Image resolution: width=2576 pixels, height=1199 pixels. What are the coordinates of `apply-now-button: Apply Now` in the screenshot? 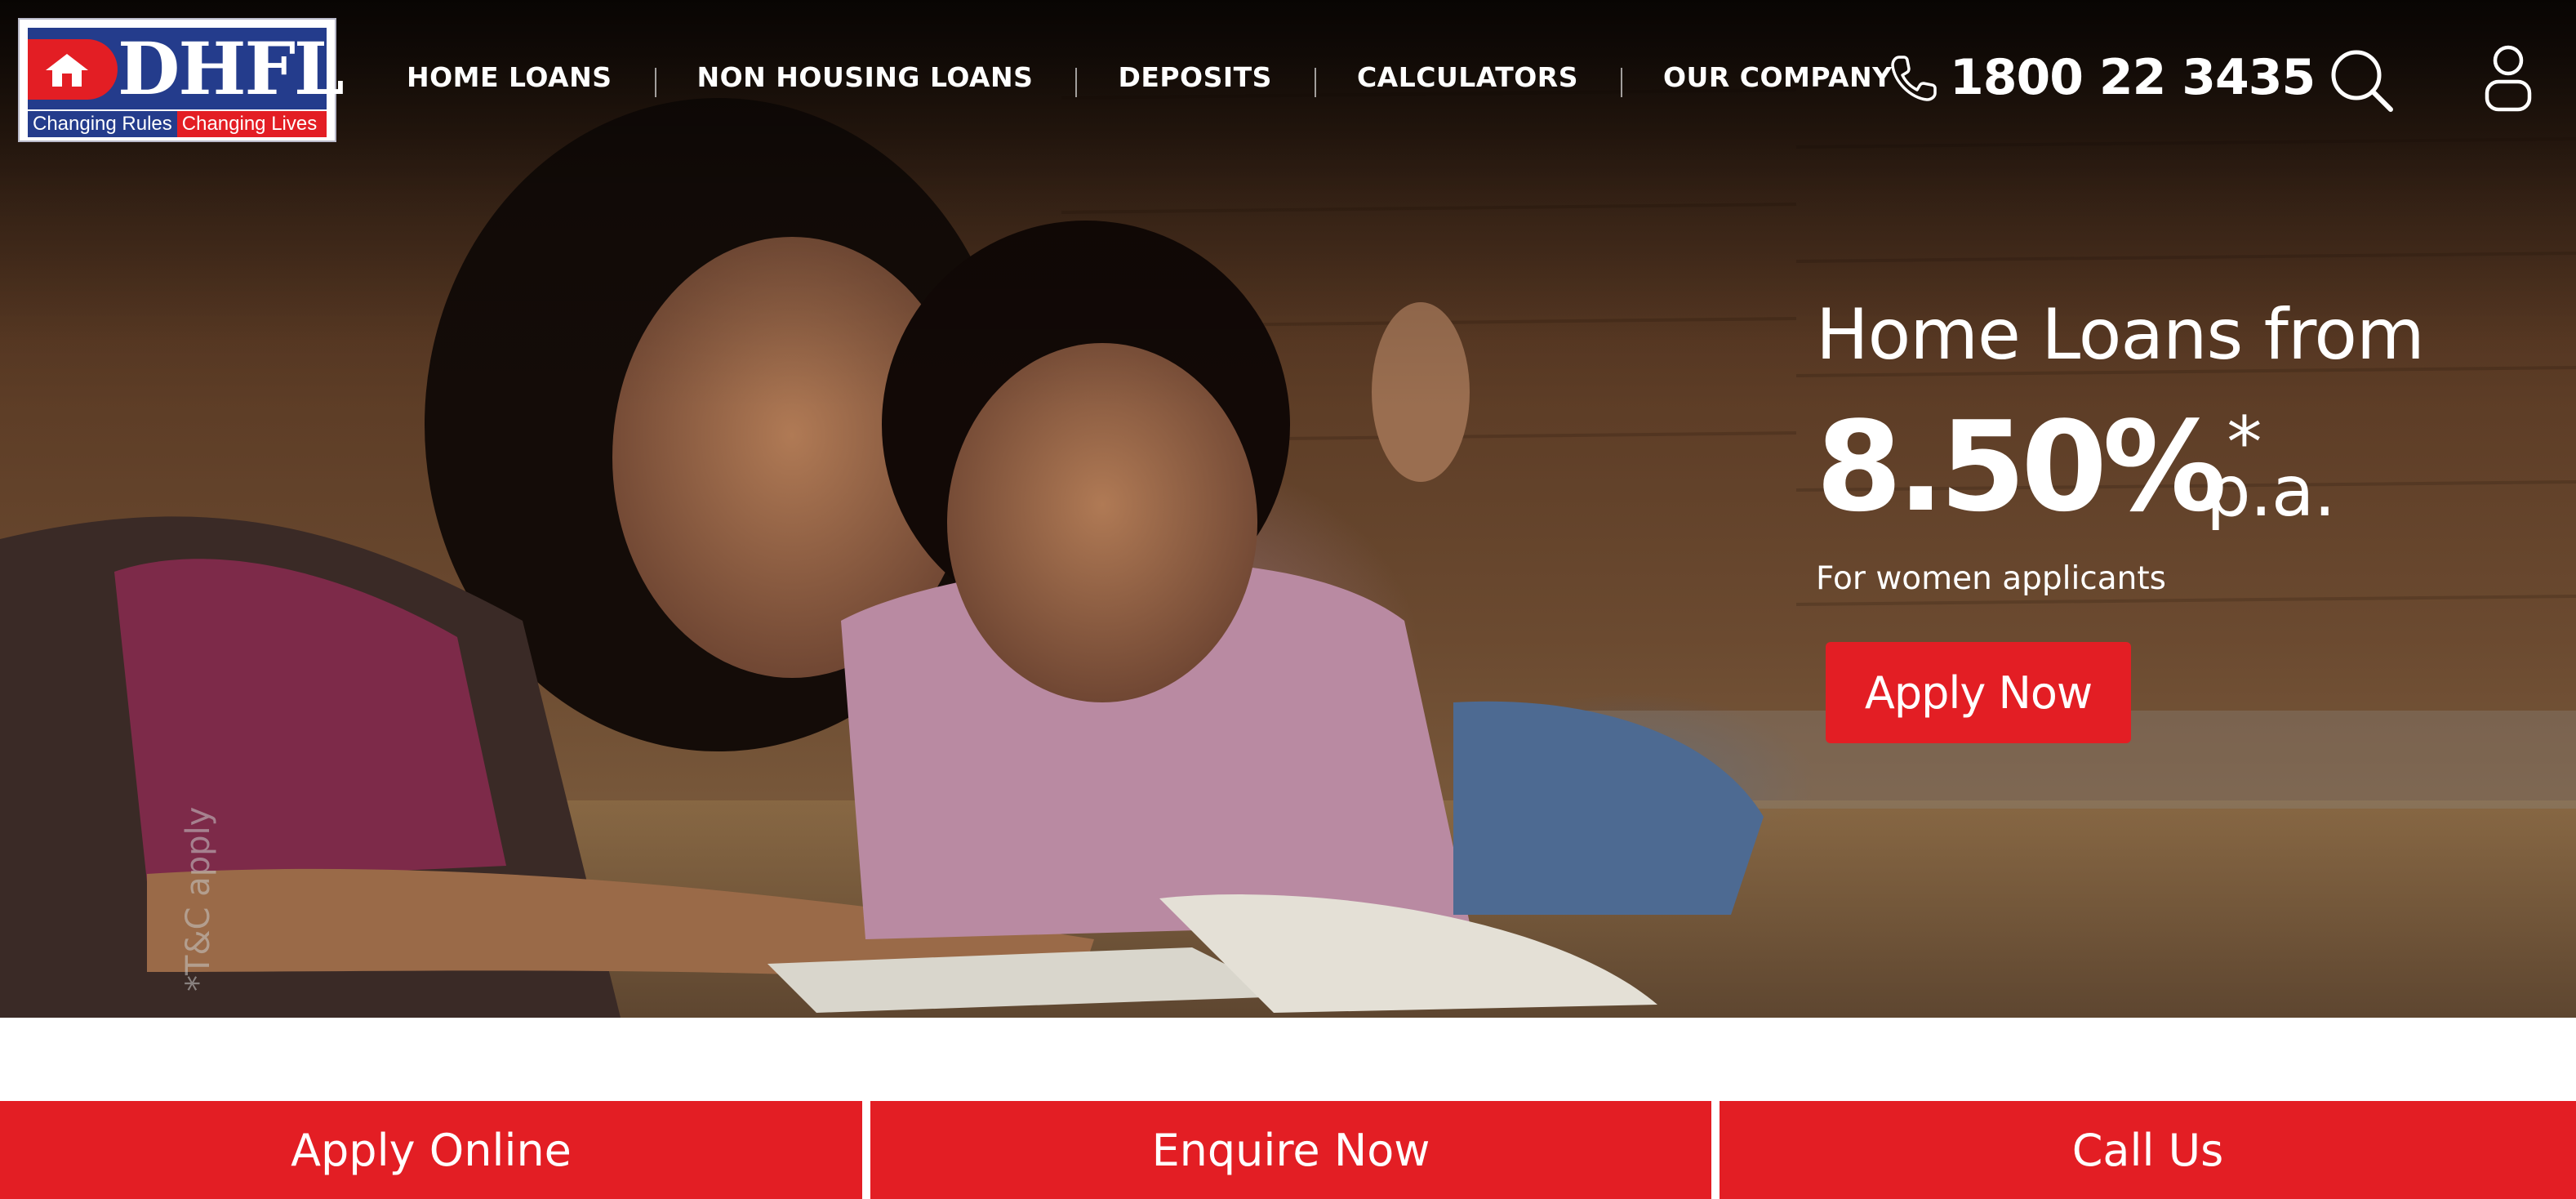 It's located at (1978, 693).